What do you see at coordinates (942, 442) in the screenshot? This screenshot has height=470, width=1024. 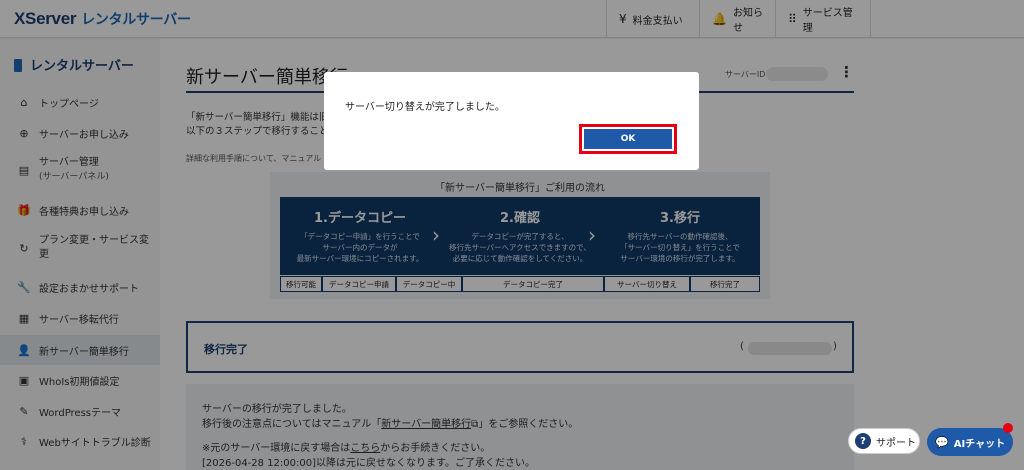 I see `chat-bubble-icon: 💬` at bounding box center [942, 442].